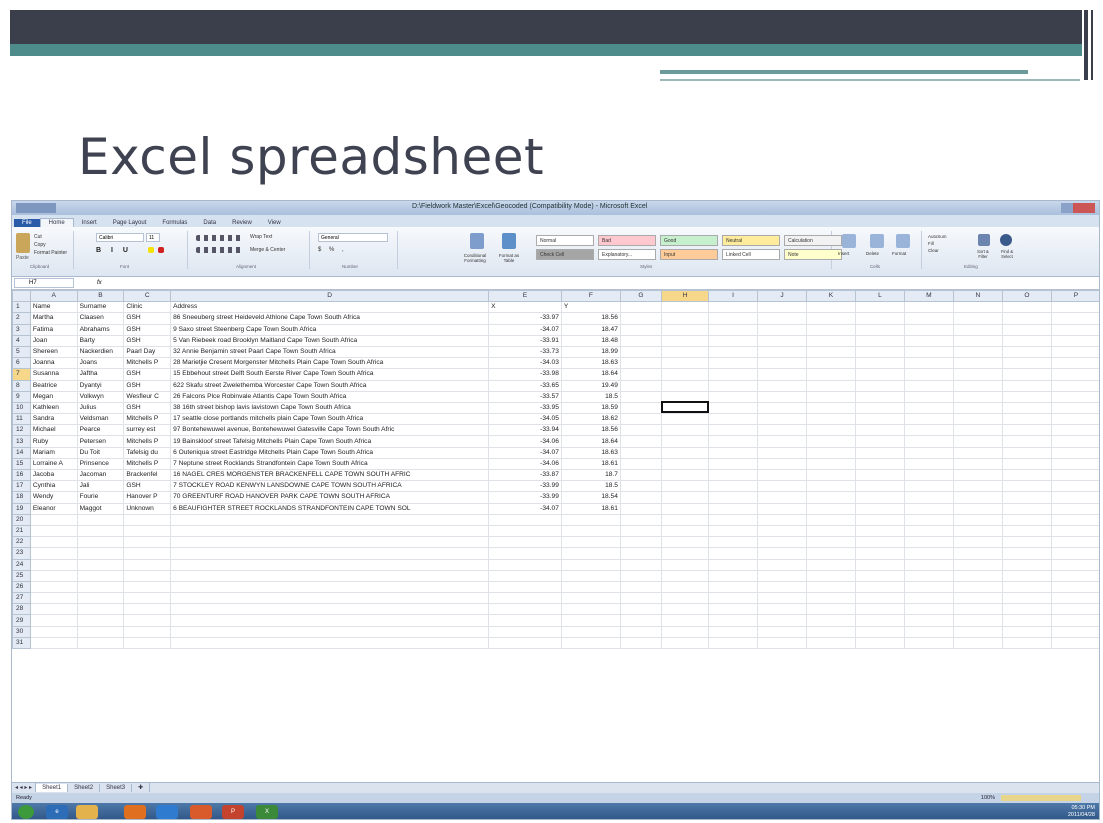  What do you see at coordinates (590, 531) in the screenshot?
I see `cell-f21` at bounding box center [590, 531].